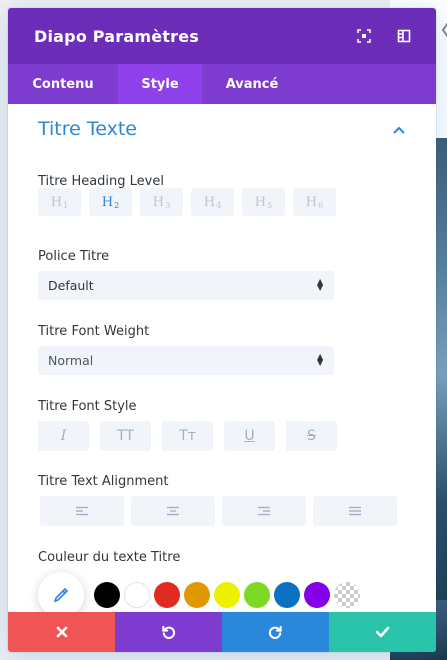  I want to click on color-picker-button, so click(61, 592).